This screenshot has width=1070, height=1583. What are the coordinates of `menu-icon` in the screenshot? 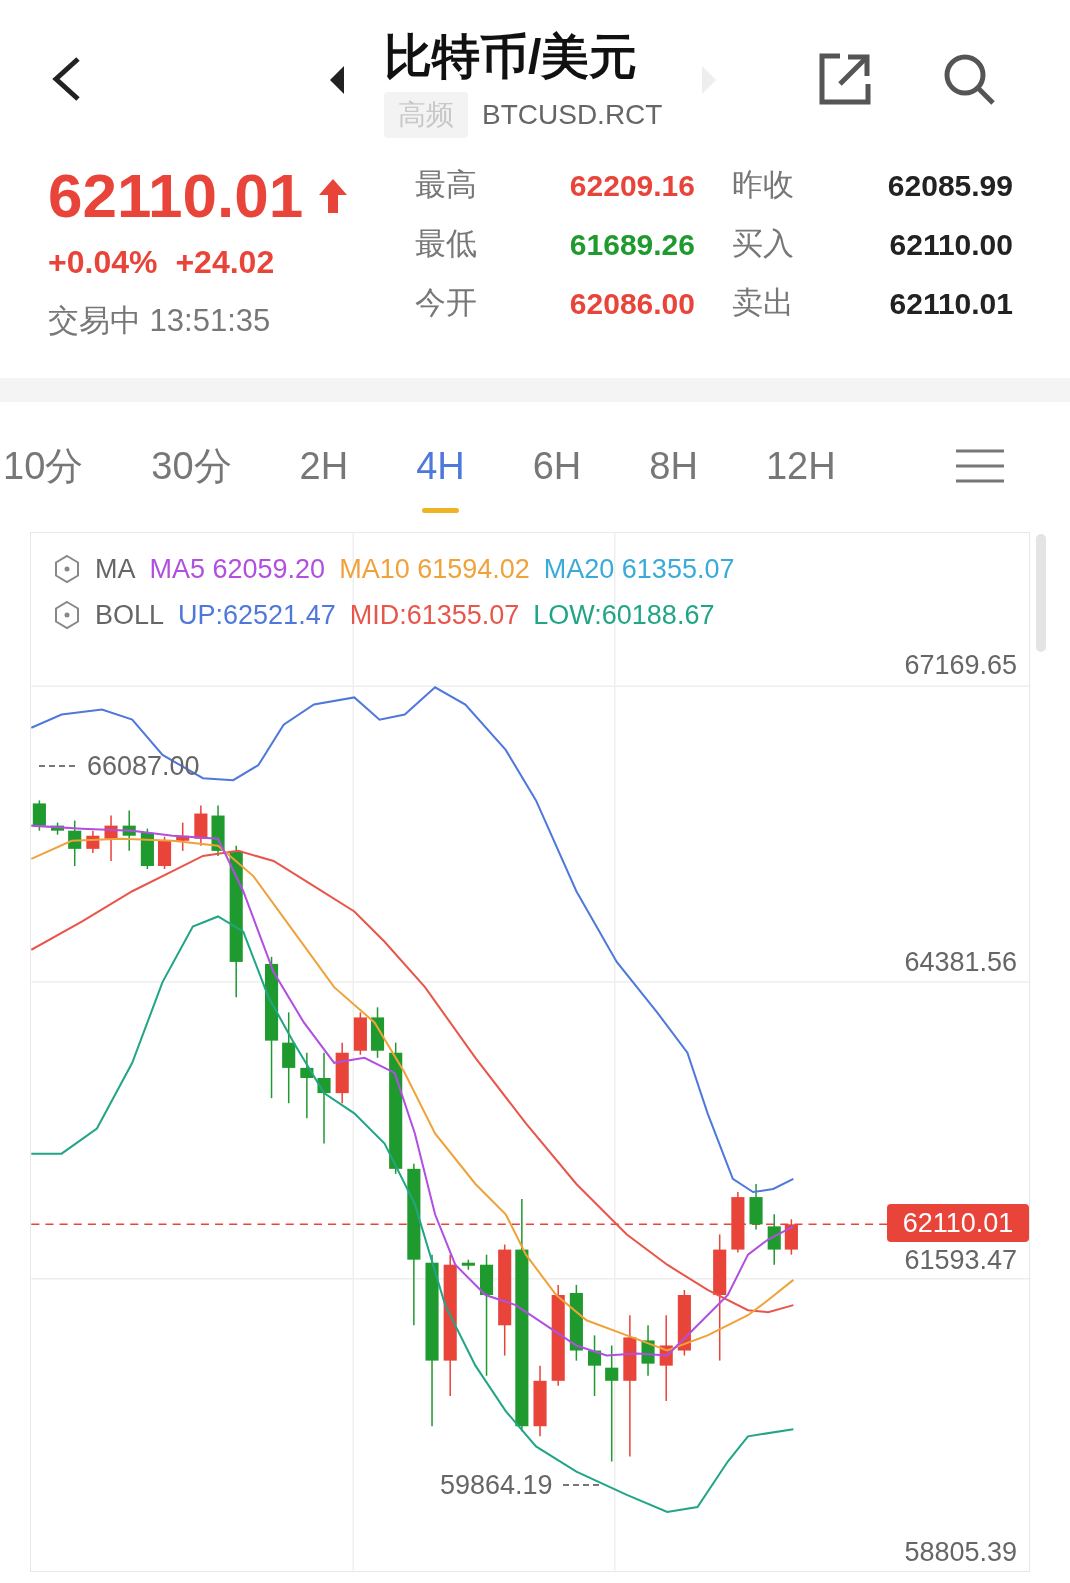 It's located at (980, 466).